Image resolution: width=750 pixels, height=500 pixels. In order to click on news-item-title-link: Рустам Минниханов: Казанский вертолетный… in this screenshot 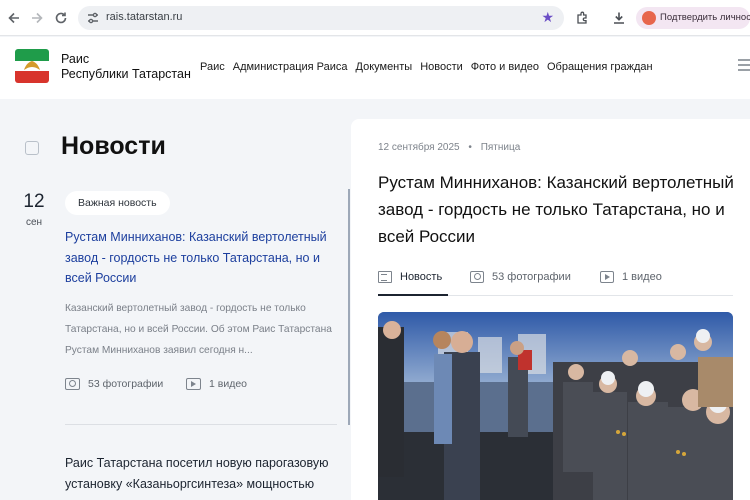, I will do `click(201, 258)`.